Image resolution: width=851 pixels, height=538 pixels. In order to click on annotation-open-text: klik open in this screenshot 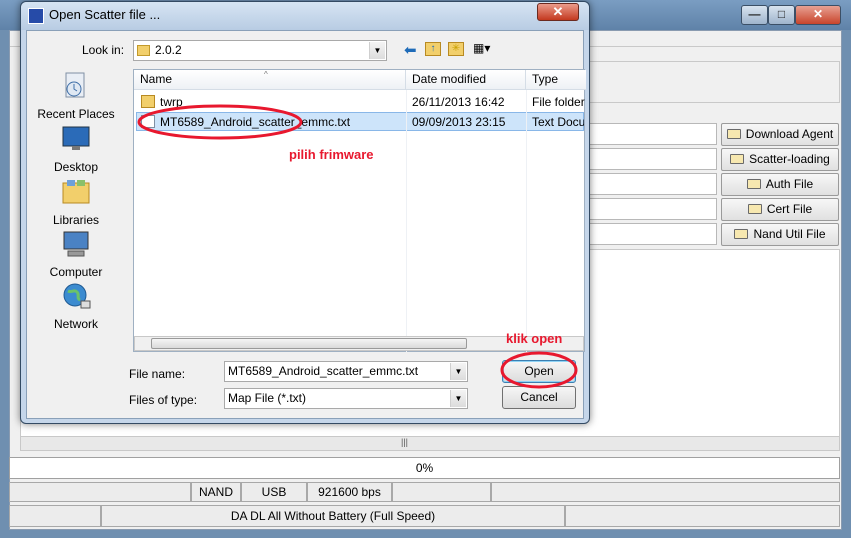, I will do `click(534, 338)`.